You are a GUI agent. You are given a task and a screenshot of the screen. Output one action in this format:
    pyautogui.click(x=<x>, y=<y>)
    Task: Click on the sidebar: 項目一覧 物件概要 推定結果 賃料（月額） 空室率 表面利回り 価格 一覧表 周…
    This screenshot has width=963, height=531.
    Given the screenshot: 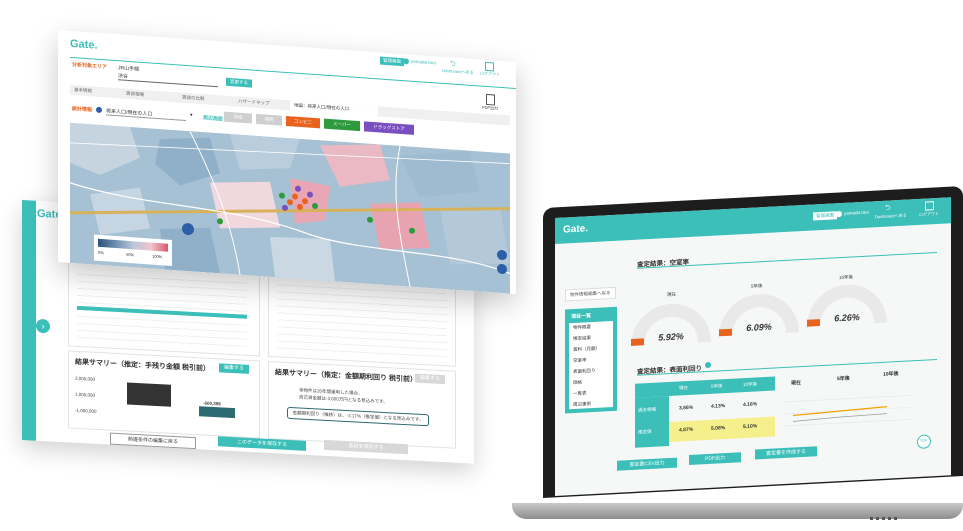 What is the action you would take?
    pyautogui.click(x=591, y=360)
    